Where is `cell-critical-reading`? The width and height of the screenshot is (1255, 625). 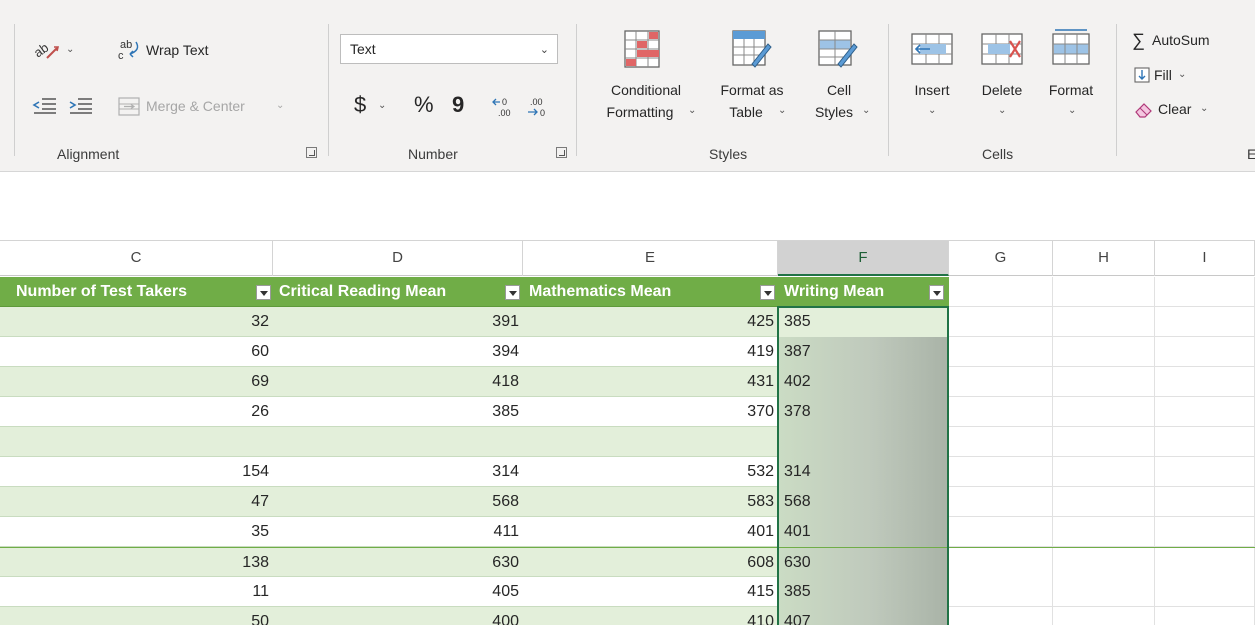
cell-critical-reading is located at coordinates (398, 442).